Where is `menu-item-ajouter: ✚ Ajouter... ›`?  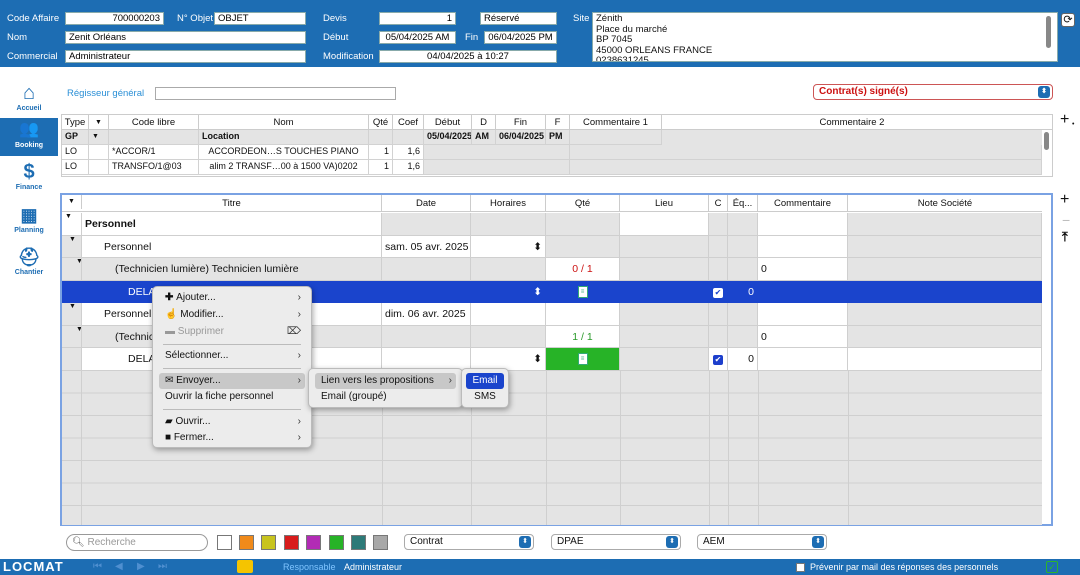 menu-item-ajouter: ✚ Ajouter... › is located at coordinates (232, 298).